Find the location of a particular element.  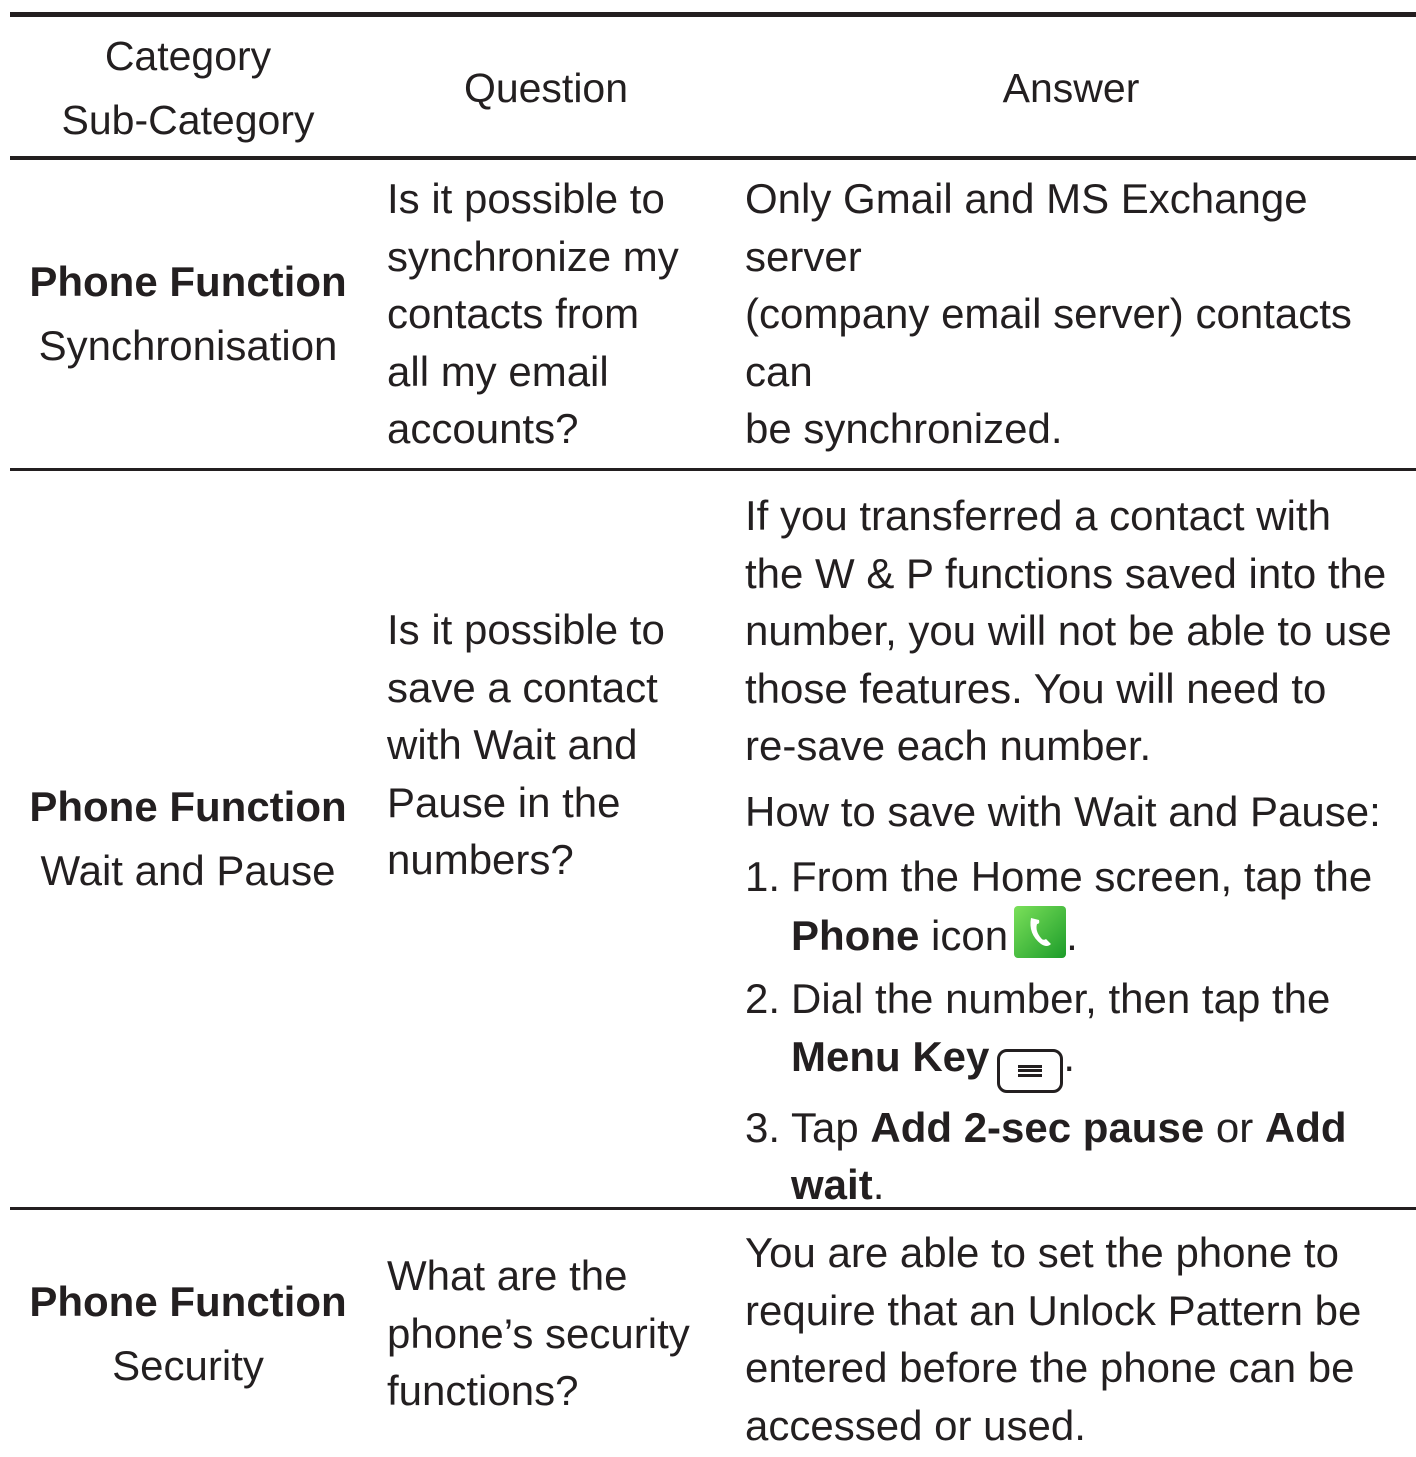

row-2-category: Phone Function Wait and Pause is located at coordinates (188, 839).